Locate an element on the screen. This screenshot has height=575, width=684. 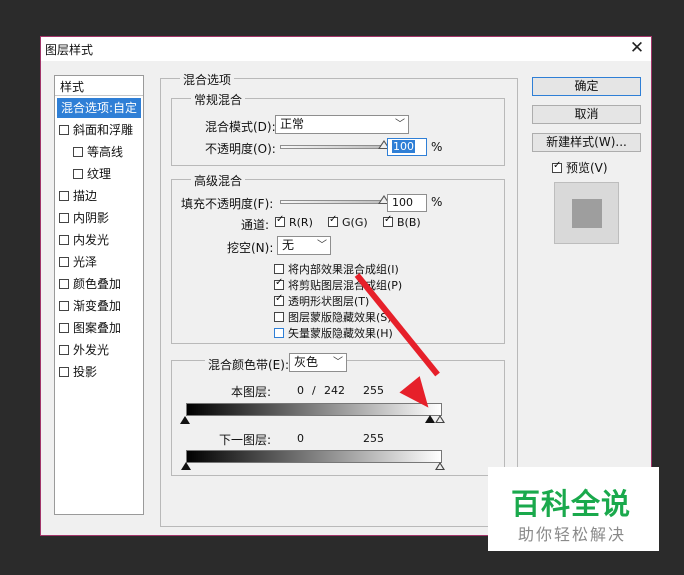
general-blending-legend: 常规混合 is located at coordinates (218, 99).